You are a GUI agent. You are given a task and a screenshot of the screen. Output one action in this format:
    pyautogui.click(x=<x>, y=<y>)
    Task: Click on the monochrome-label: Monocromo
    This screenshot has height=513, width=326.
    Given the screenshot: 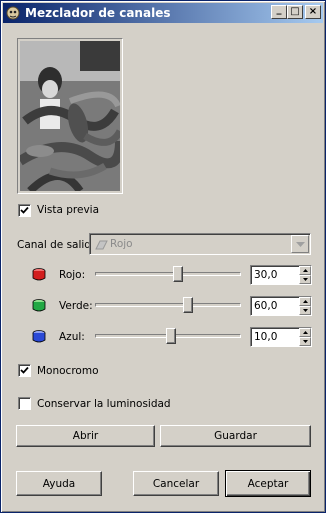 What is the action you would take?
    pyautogui.click(x=68, y=371)
    